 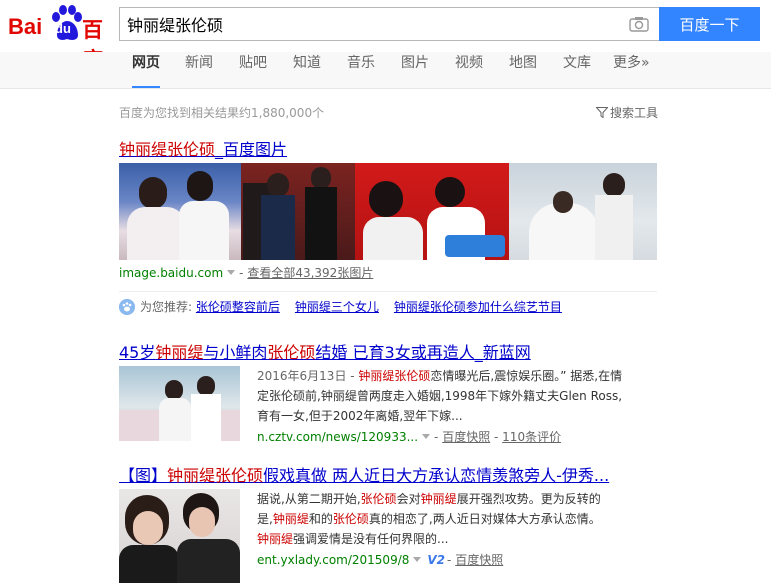 I want to click on abstract-text: 定张伦硕前,钟丽缇曾两度走入婚姻,1998年下嫁外籍丈夫Glen Ross,, so click(x=440, y=396).